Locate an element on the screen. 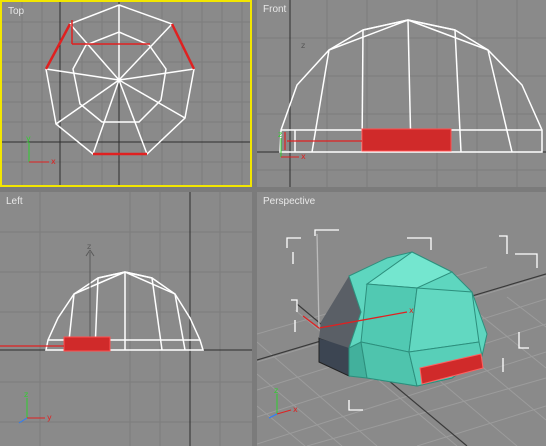  viewport-label-top: Top is located at coordinates (16, 11).